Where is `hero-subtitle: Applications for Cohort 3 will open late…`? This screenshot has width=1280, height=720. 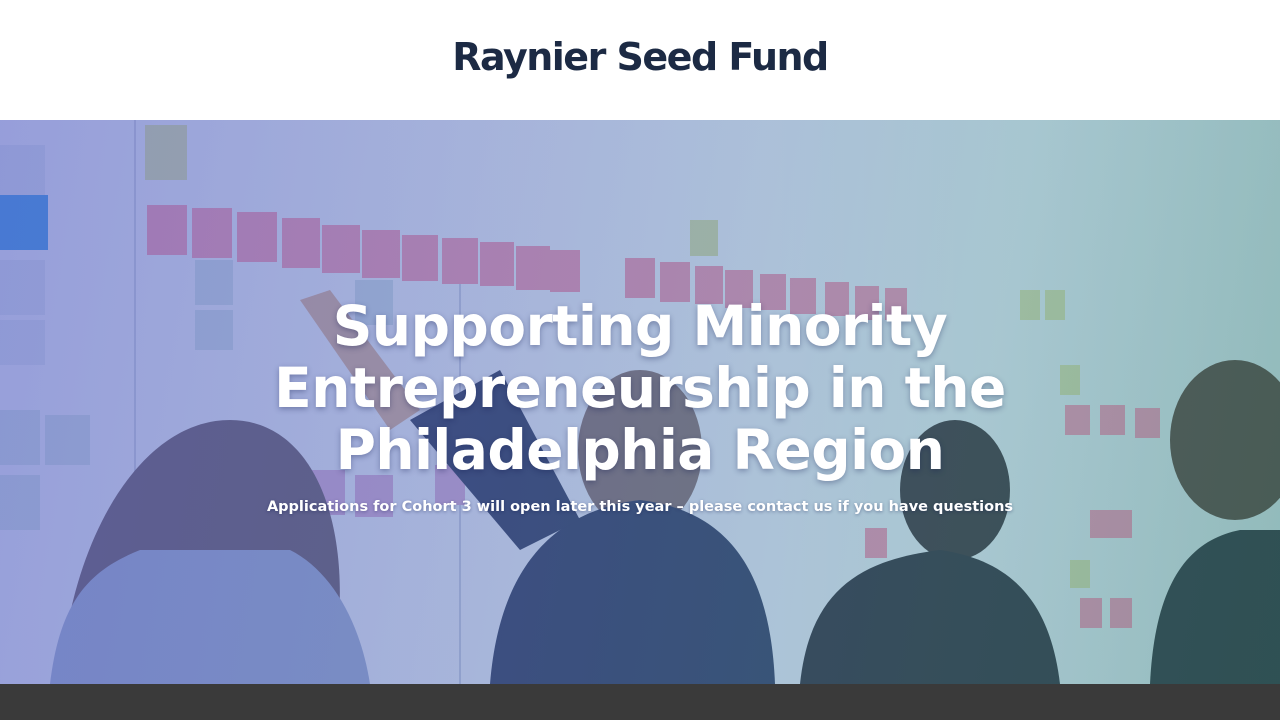
hero-subtitle: Applications for Cohort 3 will open late… is located at coordinates (640, 507).